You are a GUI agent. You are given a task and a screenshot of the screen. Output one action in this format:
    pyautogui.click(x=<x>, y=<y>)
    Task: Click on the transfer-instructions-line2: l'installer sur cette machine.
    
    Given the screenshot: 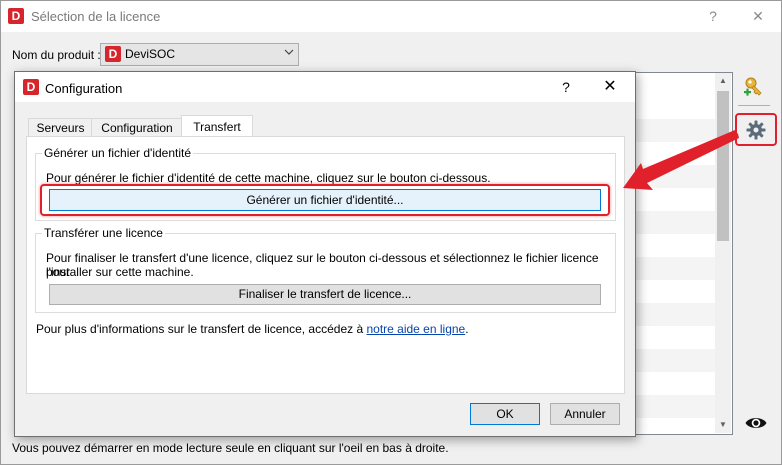 What is the action you would take?
    pyautogui.click(x=120, y=272)
    